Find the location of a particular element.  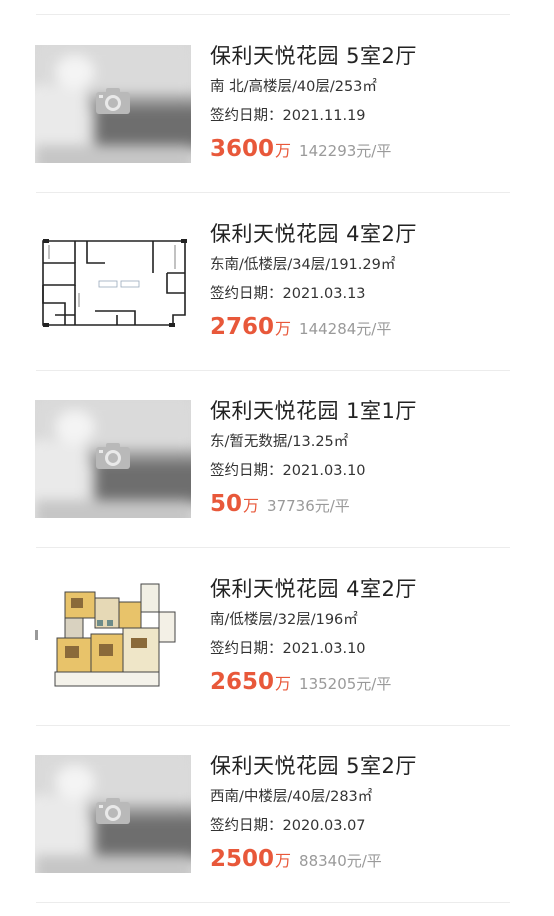

listing-meta: 东南/低楼层/34层/191.29㎡ is located at coordinates (303, 265).